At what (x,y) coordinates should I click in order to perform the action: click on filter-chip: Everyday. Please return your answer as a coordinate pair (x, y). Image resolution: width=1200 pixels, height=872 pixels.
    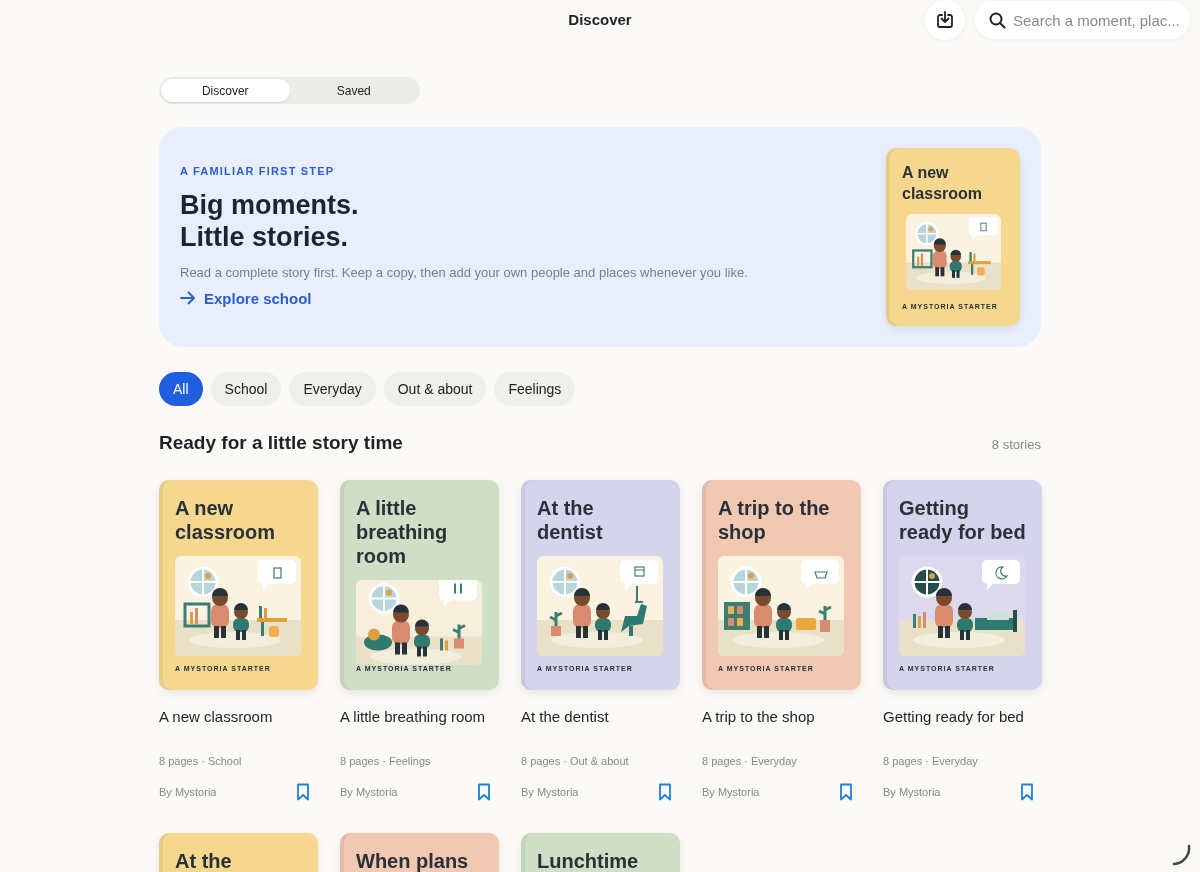
    Looking at the image, I should click on (332, 389).